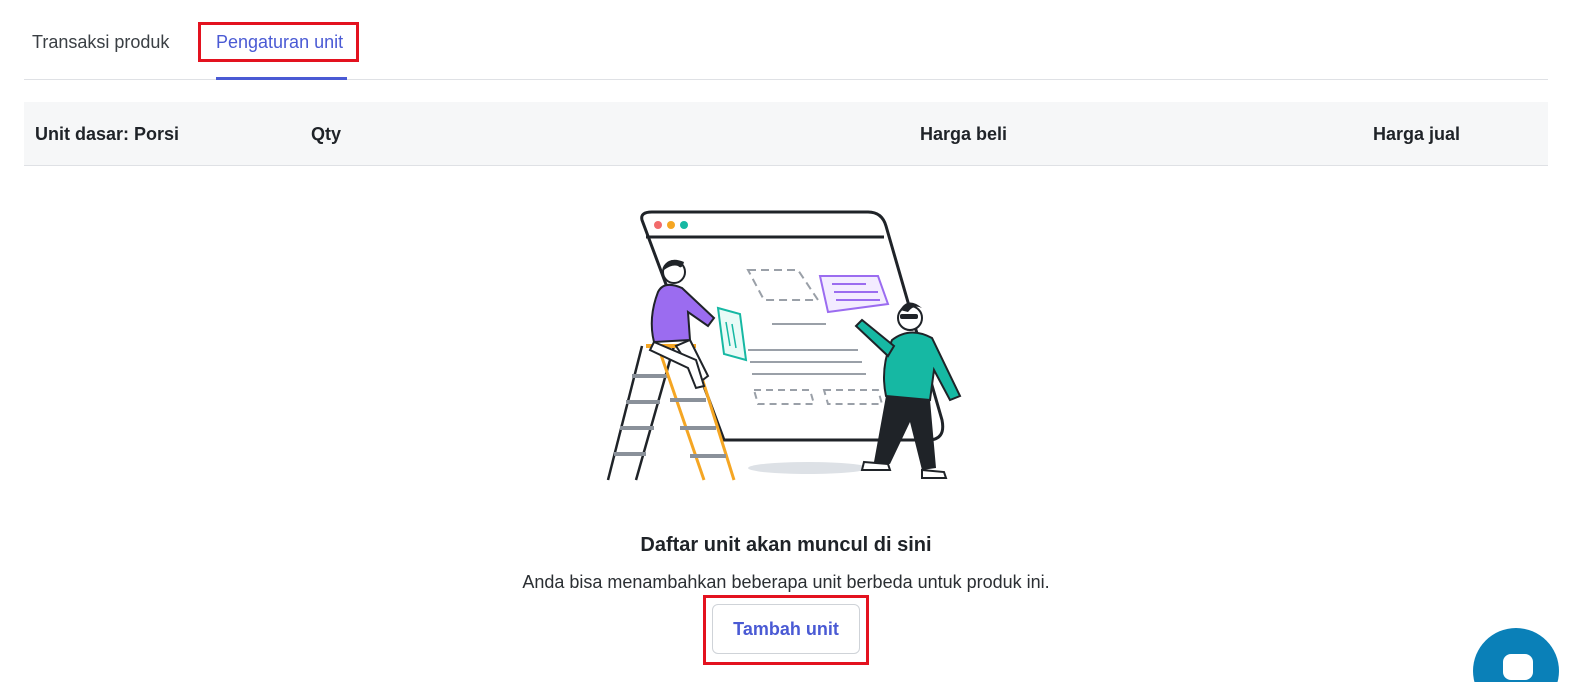 This screenshot has height=682, width=1590. I want to click on tab-pengaturan-unit: Pengaturan unit, so click(279, 42).